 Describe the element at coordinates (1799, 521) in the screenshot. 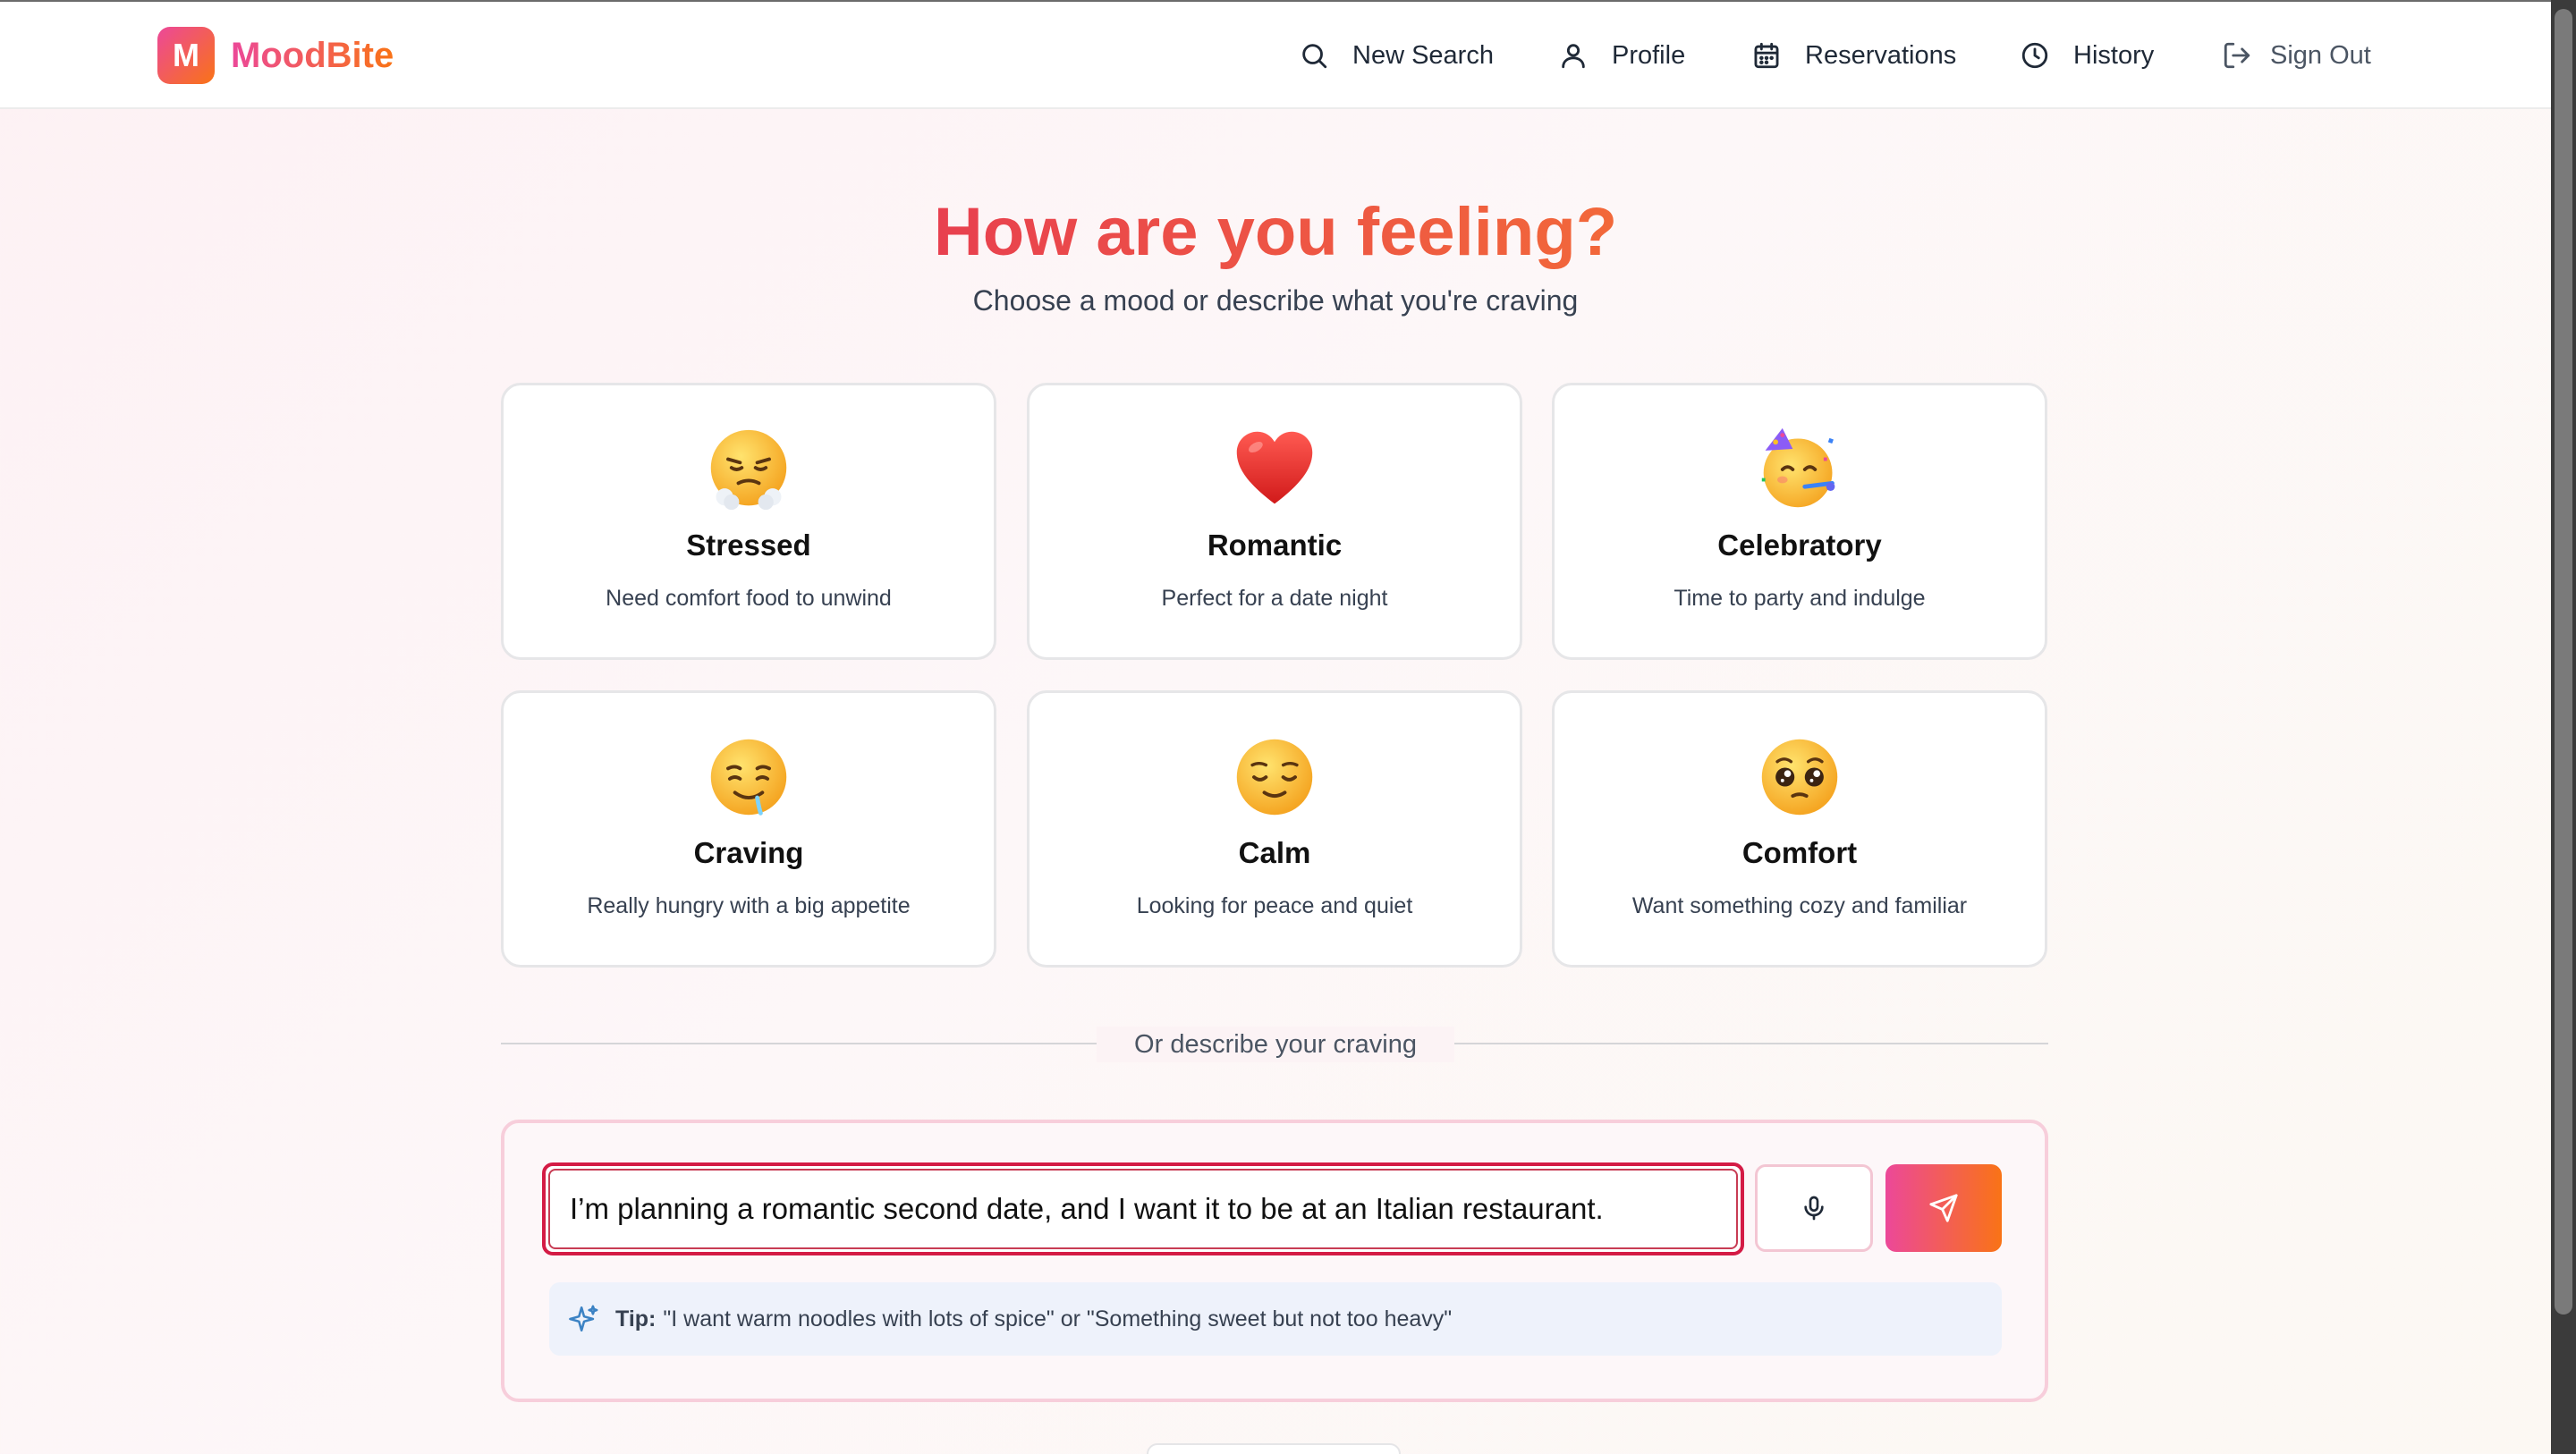

I see `mood-card-celebratory: Celebratory Time to party and indulge` at that location.